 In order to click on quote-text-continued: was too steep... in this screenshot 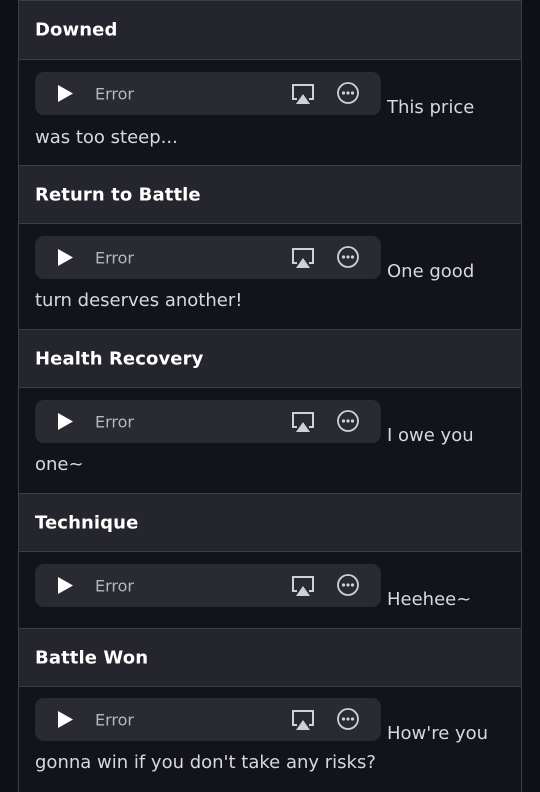, I will do `click(106, 137)`.